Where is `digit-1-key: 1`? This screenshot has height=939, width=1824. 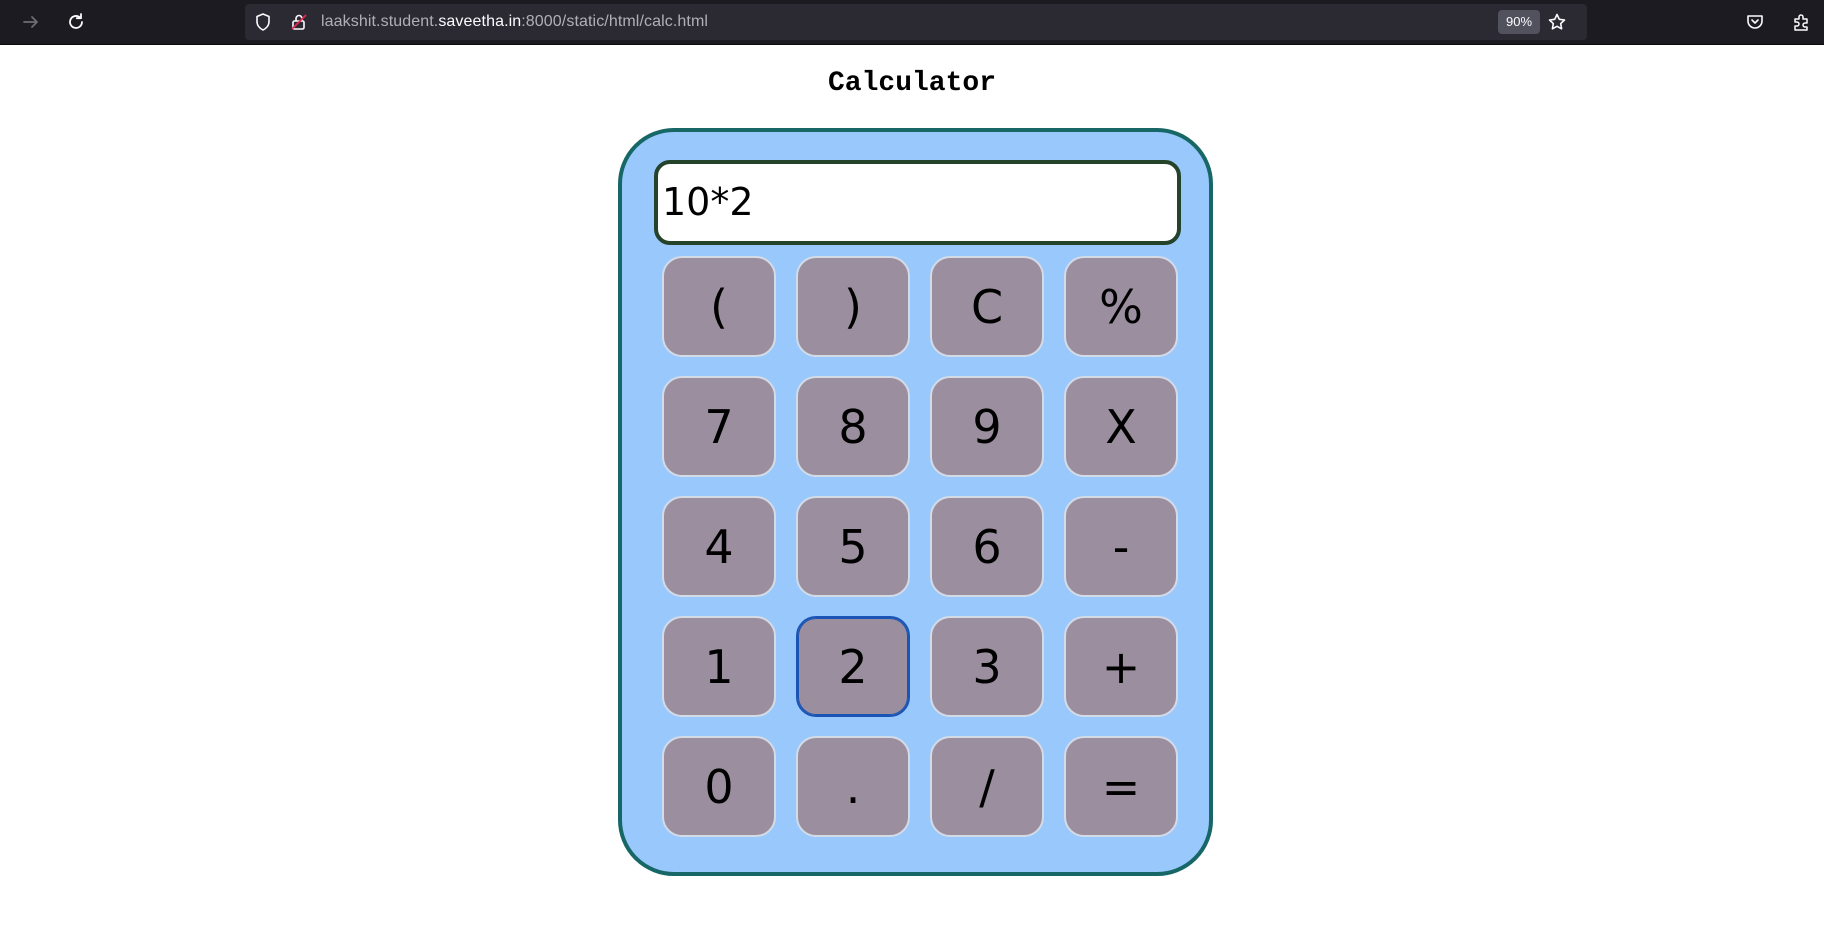
digit-1-key: 1 is located at coordinates (719, 666).